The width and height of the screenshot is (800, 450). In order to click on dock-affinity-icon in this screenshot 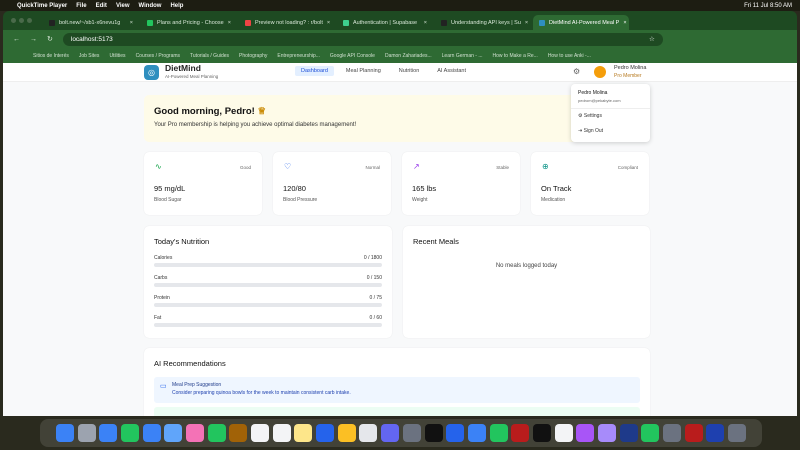, I will do `click(607, 433)`.